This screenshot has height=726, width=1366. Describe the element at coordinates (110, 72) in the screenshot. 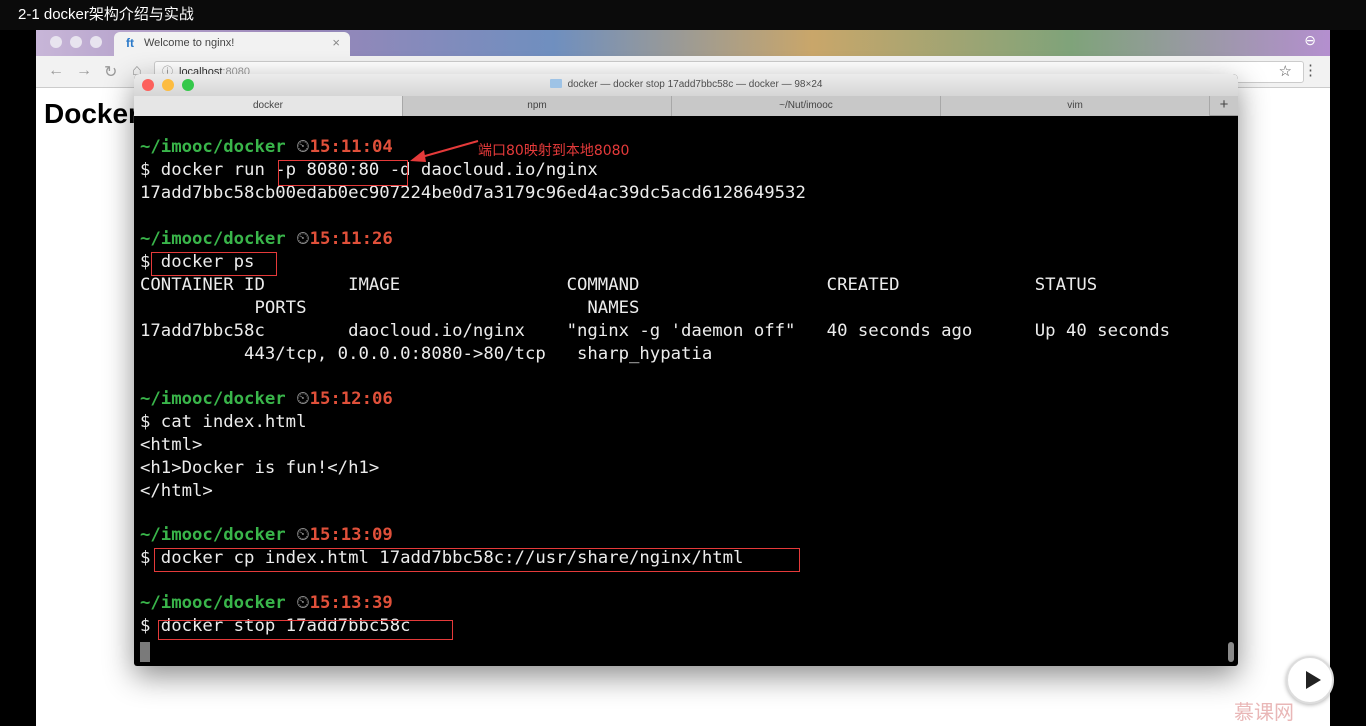

I see `reload-icon: ↻` at that location.